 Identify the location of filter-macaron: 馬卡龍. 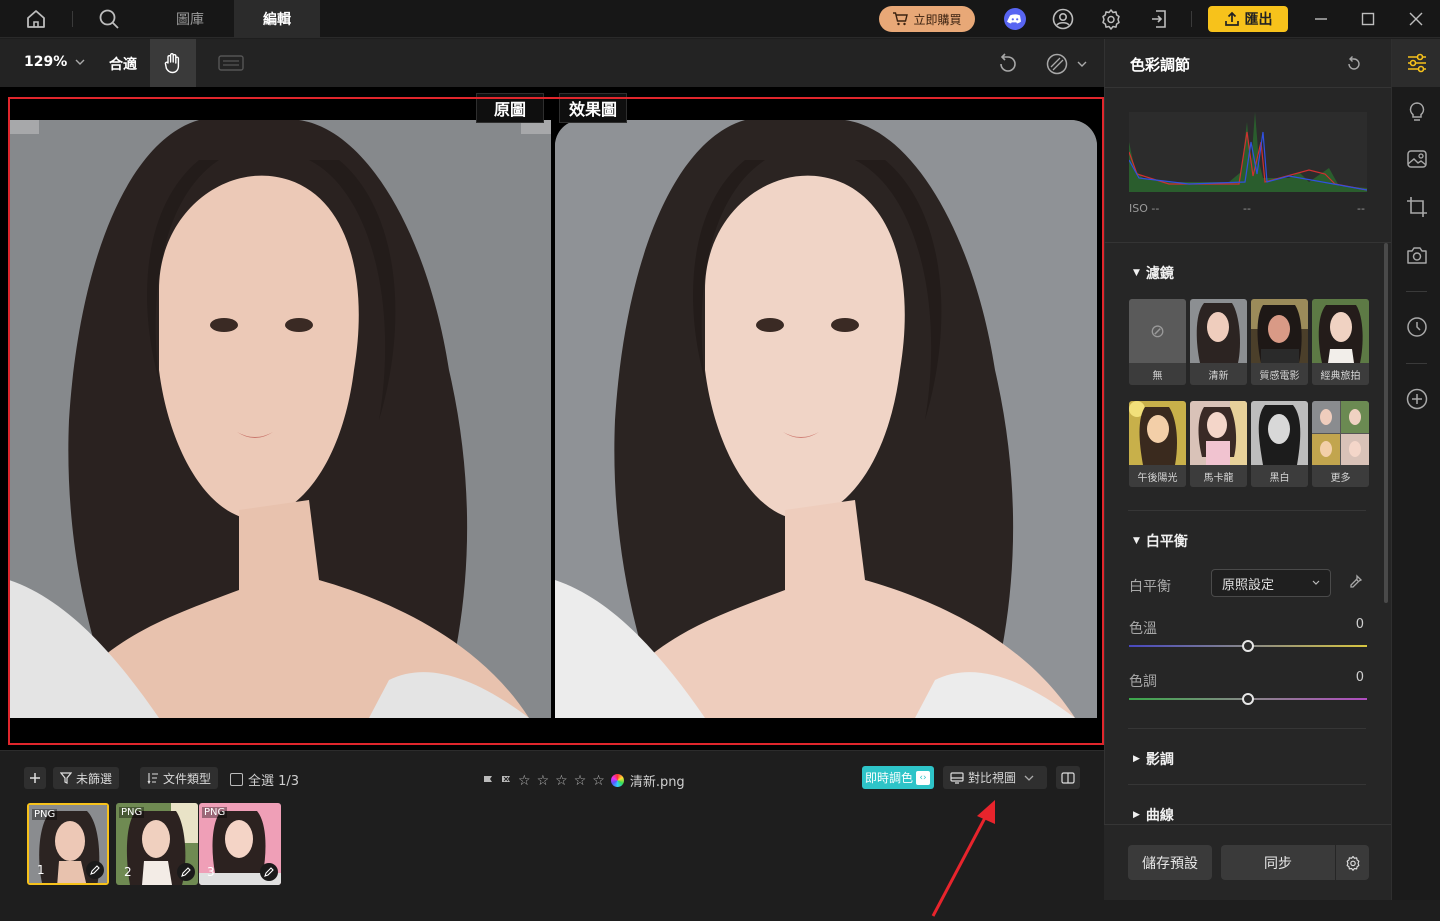
(1218, 444).